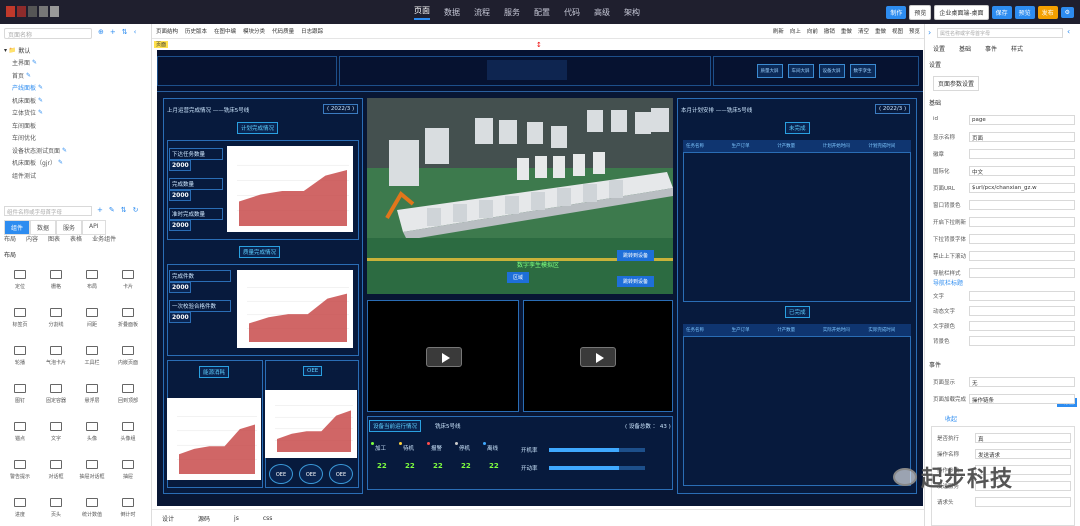  I want to click on page-tree-item: 设备状态测试页面 ✎, so click(75, 150).